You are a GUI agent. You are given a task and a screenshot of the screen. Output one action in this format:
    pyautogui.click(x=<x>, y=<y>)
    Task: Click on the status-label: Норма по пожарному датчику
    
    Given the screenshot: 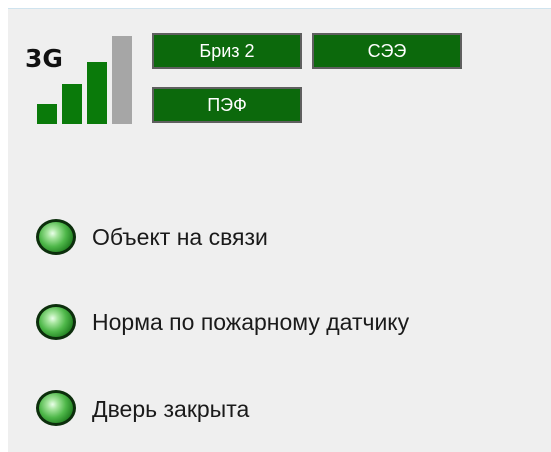 What is the action you would take?
    pyautogui.click(x=251, y=322)
    